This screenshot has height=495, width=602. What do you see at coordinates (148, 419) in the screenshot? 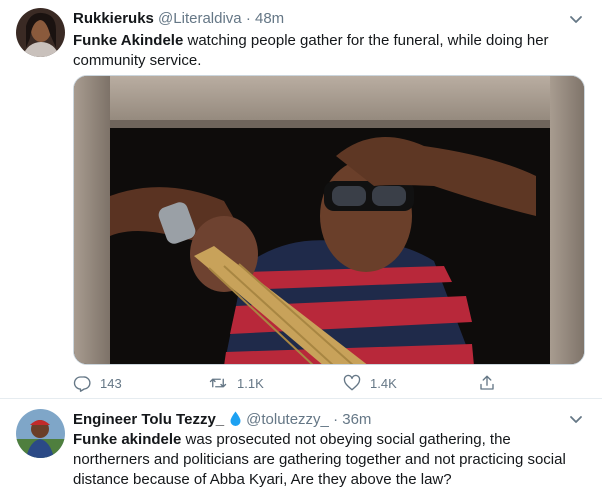
I see `display-name: Engineer Tolu Tezzy_` at bounding box center [148, 419].